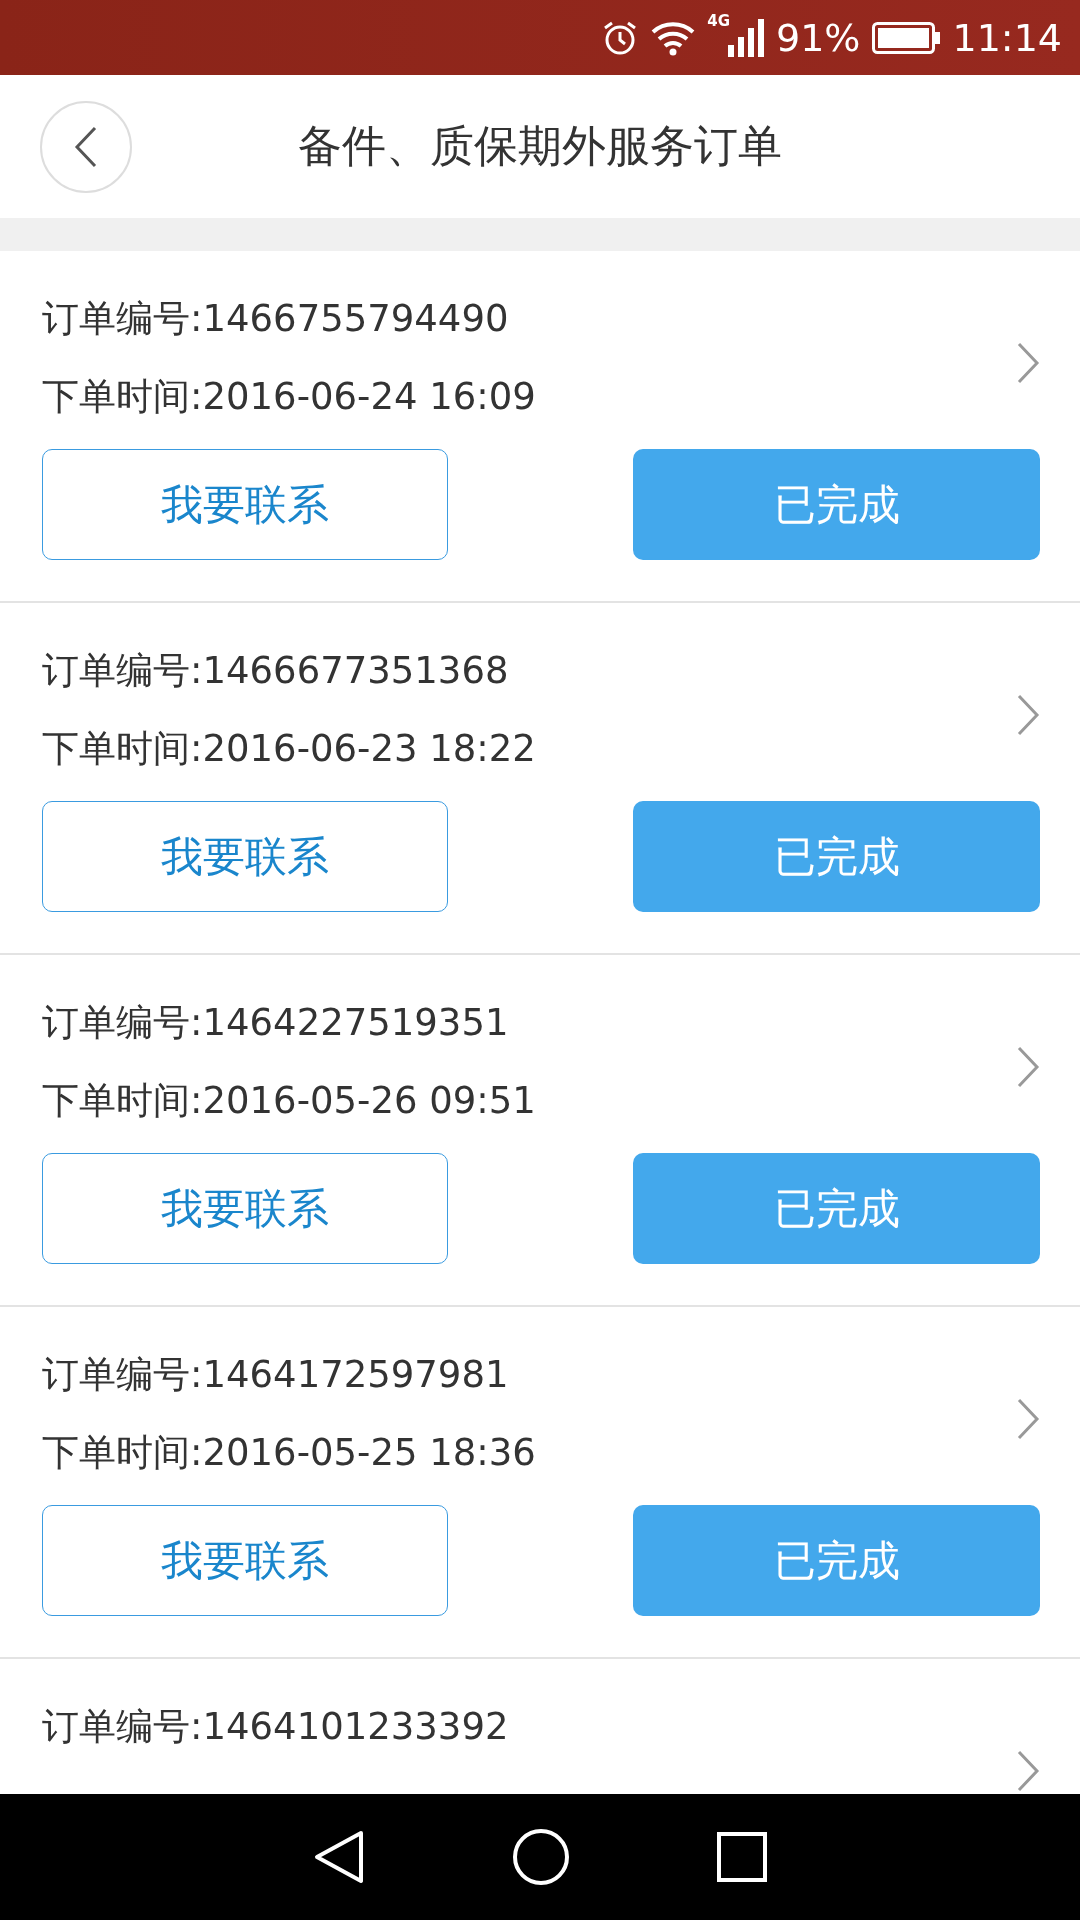  What do you see at coordinates (289, 1453) in the screenshot?
I see `order-time: 下单时间:2016-05-25 18:36` at bounding box center [289, 1453].